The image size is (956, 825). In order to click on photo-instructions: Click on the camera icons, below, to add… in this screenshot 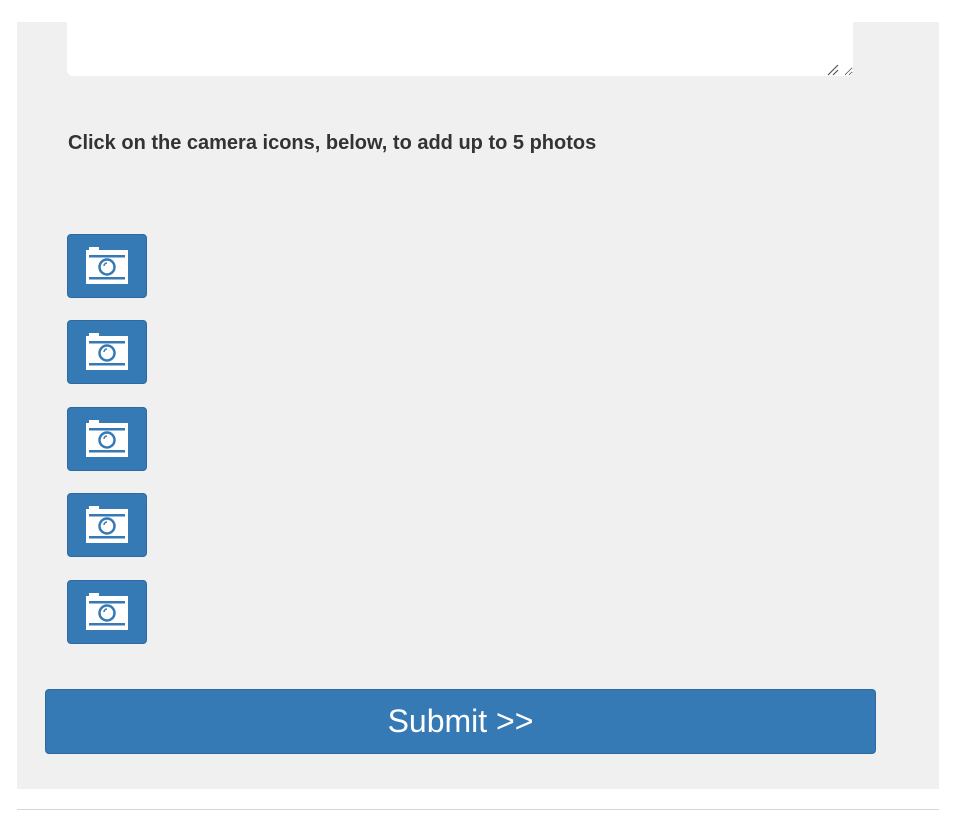, I will do `click(332, 143)`.